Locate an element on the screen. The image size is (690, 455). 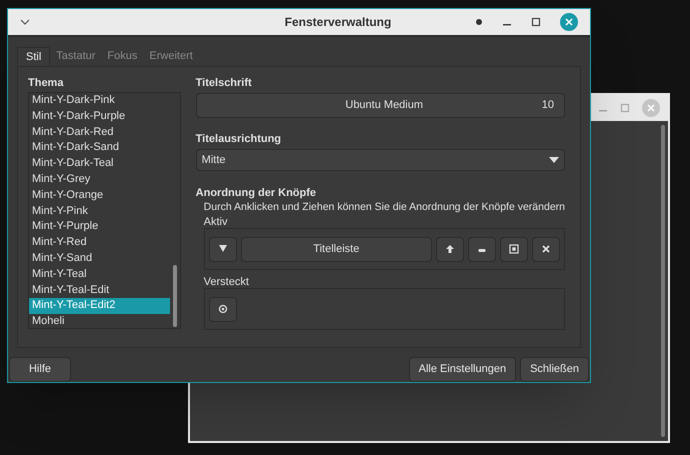
font-size: 10 is located at coordinates (548, 106).